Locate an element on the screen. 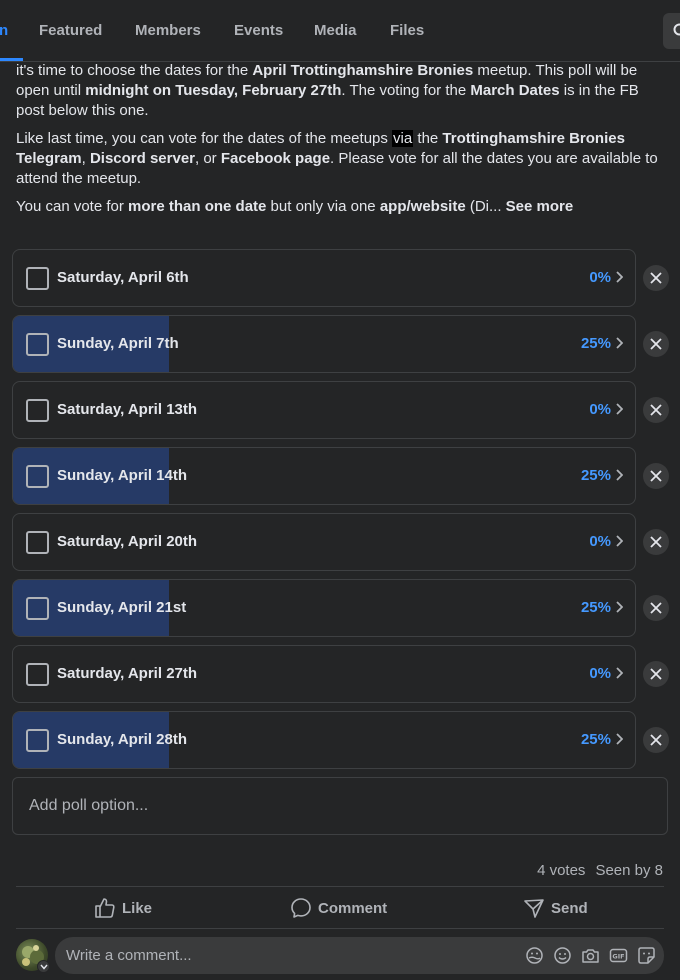 The height and width of the screenshot is (980, 680). poll-option: Saturday, April 6th 0% is located at coordinates (324, 278).